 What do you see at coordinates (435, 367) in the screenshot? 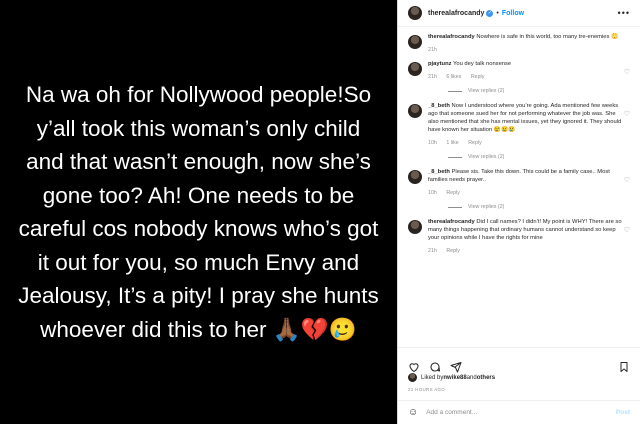
I see `comment-icon` at bounding box center [435, 367].